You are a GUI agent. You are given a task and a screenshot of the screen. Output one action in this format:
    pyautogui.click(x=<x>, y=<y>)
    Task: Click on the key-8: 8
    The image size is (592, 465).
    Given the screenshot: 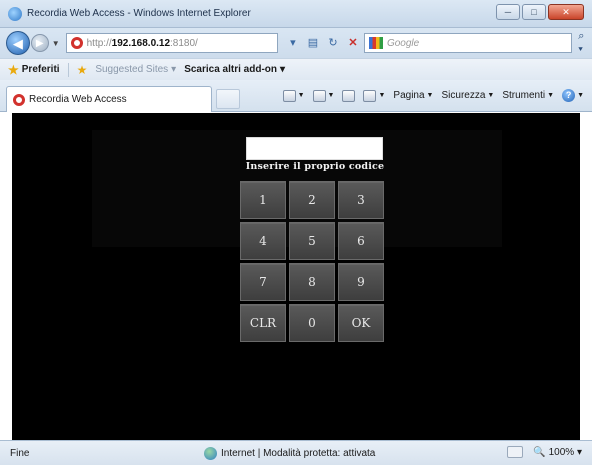 What is the action you would take?
    pyautogui.click(x=312, y=282)
    